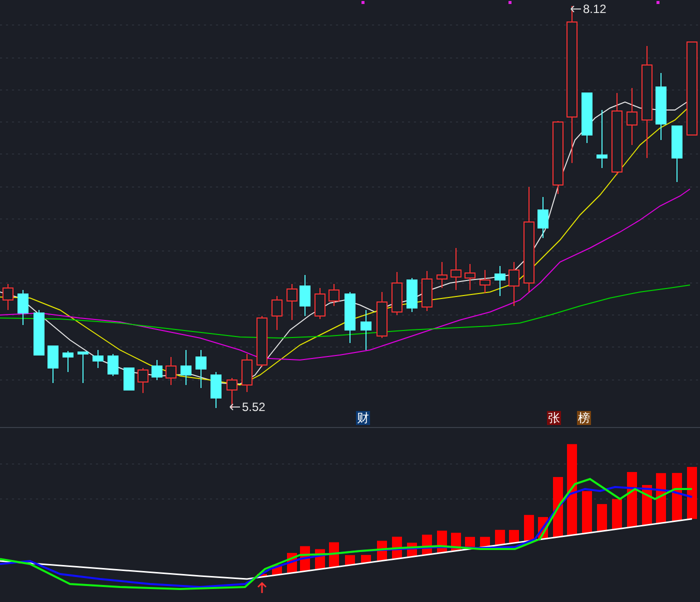 The image size is (700, 602). Describe the element at coordinates (594, 9) in the screenshot. I see `high-price-label: 8.12` at that location.